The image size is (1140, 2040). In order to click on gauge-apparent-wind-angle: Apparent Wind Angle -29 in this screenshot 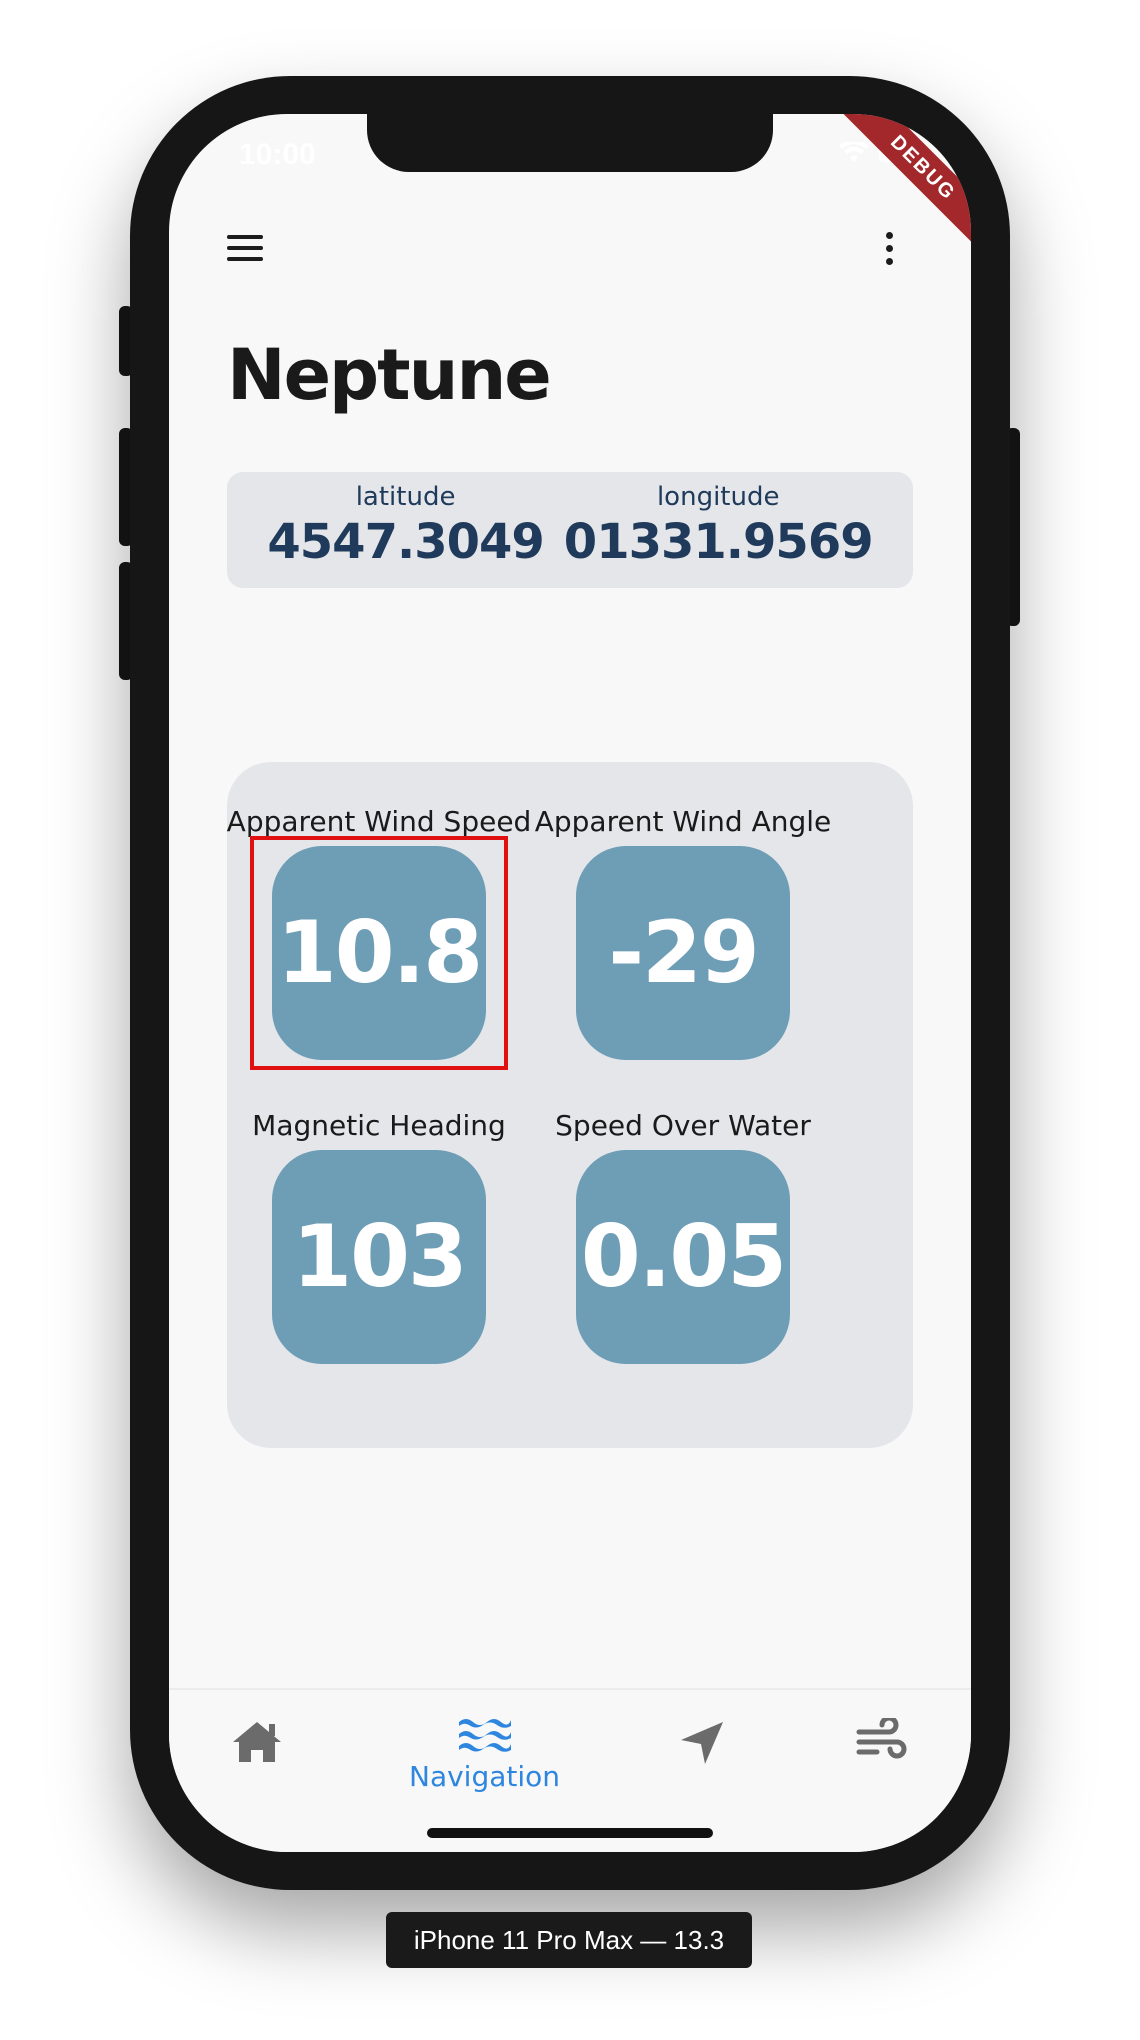, I will do `click(683, 931)`.